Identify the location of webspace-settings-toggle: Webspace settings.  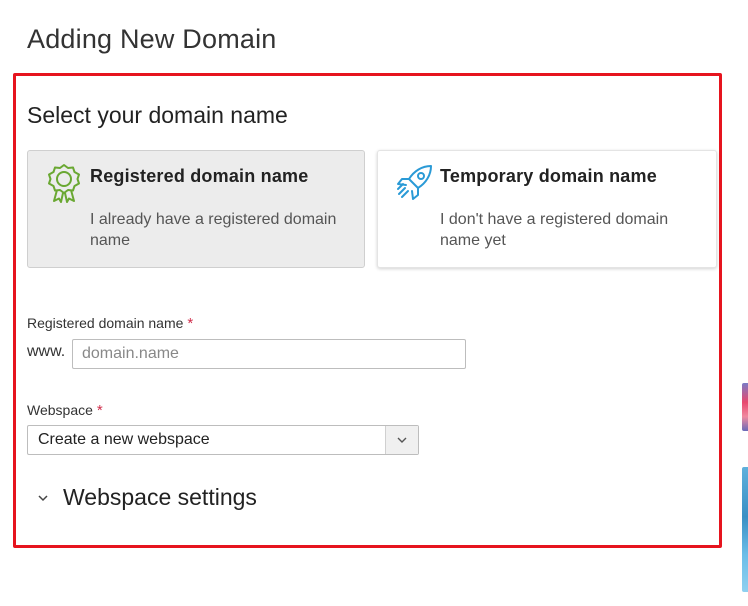
(146, 497).